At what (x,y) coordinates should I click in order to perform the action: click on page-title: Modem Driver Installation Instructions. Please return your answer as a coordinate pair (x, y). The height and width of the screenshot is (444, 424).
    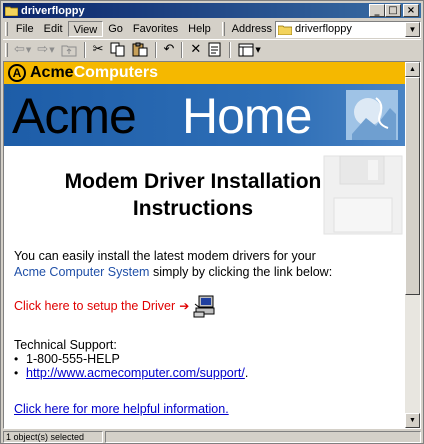
    Looking at the image, I should click on (193, 195).